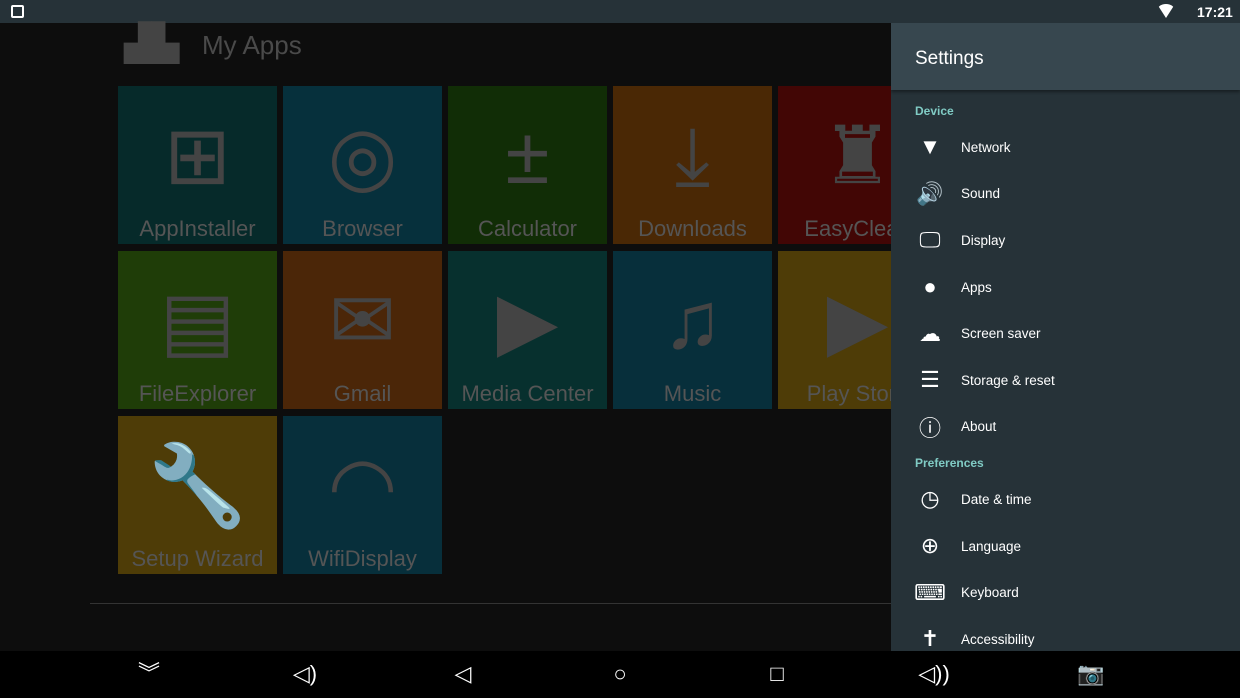 Image resolution: width=1240 pixels, height=698 pixels. Describe the element at coordinates (1166, 11) in the screenshot. I see `wifi-icon` at that location.